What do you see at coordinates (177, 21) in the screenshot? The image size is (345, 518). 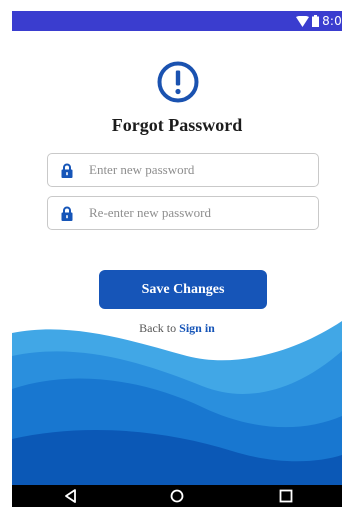 I see `status-bar: 8:0` at bounding box center [177, 21].